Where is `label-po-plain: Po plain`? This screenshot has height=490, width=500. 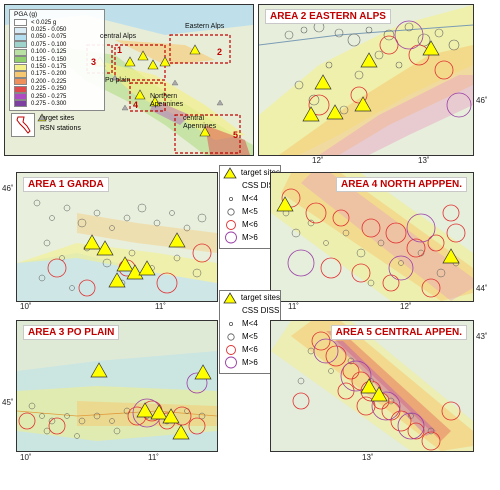 label-po-plain: Po plain is located at coordinates (118, 80).